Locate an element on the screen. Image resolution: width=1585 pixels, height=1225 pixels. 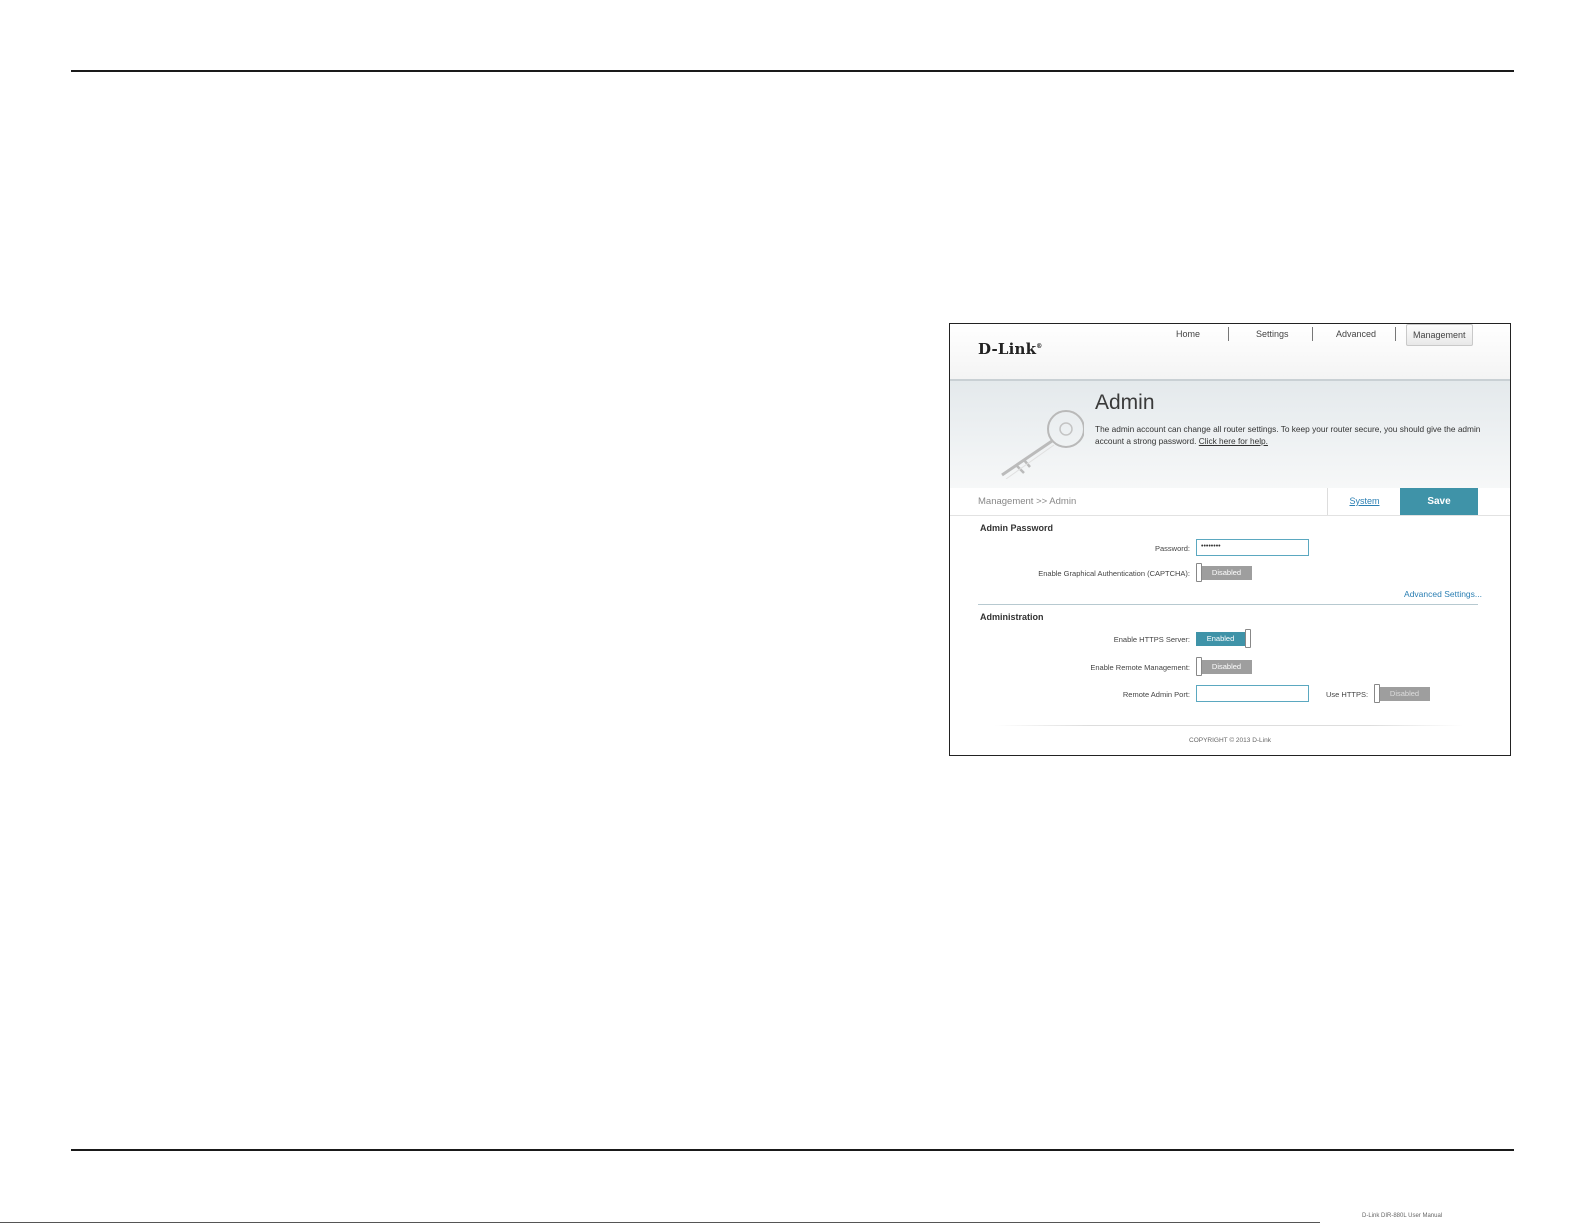
nav-advanced: Advanced is located at coordinates (1356, 334).